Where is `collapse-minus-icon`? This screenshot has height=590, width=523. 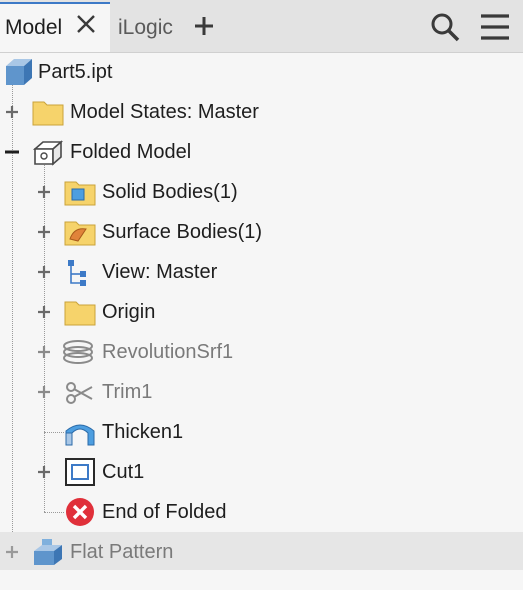
collapse-minus-icon is located at coordinates (12, 152).